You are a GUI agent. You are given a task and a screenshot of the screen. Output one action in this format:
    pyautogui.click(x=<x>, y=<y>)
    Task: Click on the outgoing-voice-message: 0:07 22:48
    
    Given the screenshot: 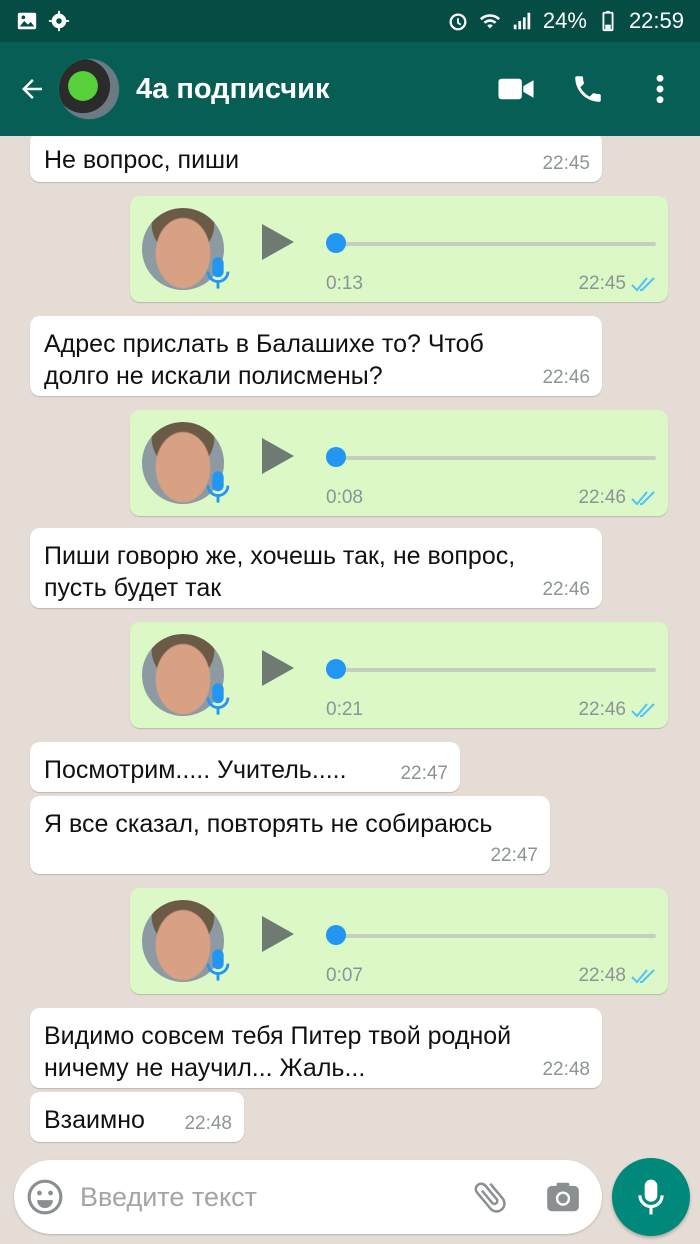 What is the action you would take?
    pyautogui.click(x=399, y=941)
    